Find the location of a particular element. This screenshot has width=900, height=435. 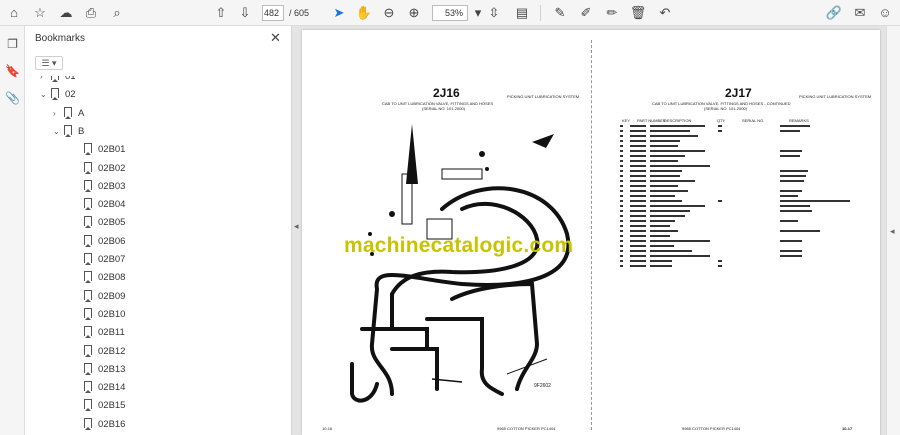

bookmarks-panel-icon: 🔖 is located at coordinates (12, 71).